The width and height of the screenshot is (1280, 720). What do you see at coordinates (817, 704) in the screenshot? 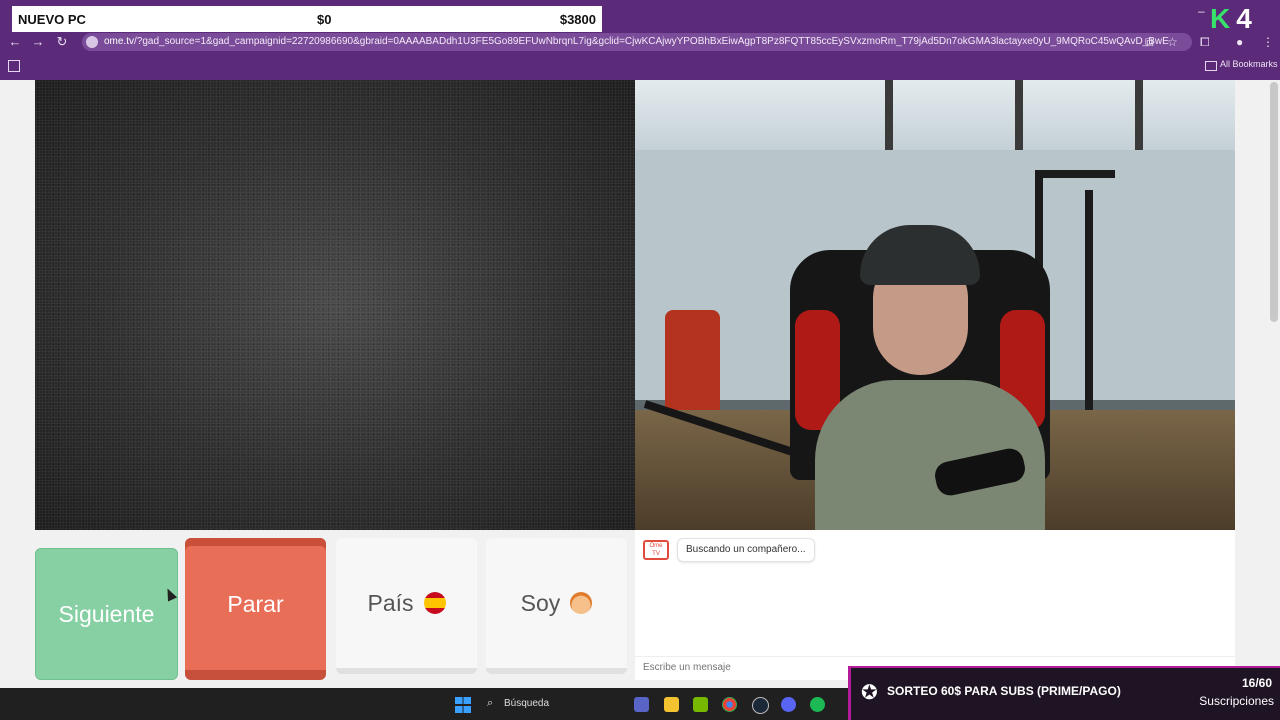
I see `spotify-icon` at bounding box center [817, 704].